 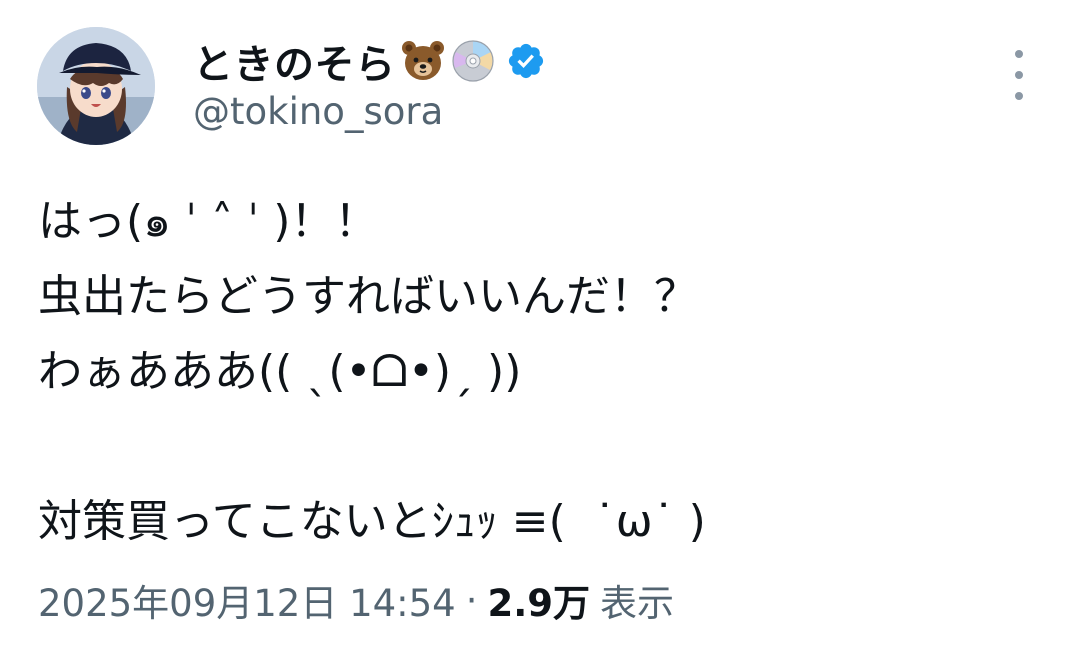 I want to click on views-label: 表示, so click(x=637, y=603).